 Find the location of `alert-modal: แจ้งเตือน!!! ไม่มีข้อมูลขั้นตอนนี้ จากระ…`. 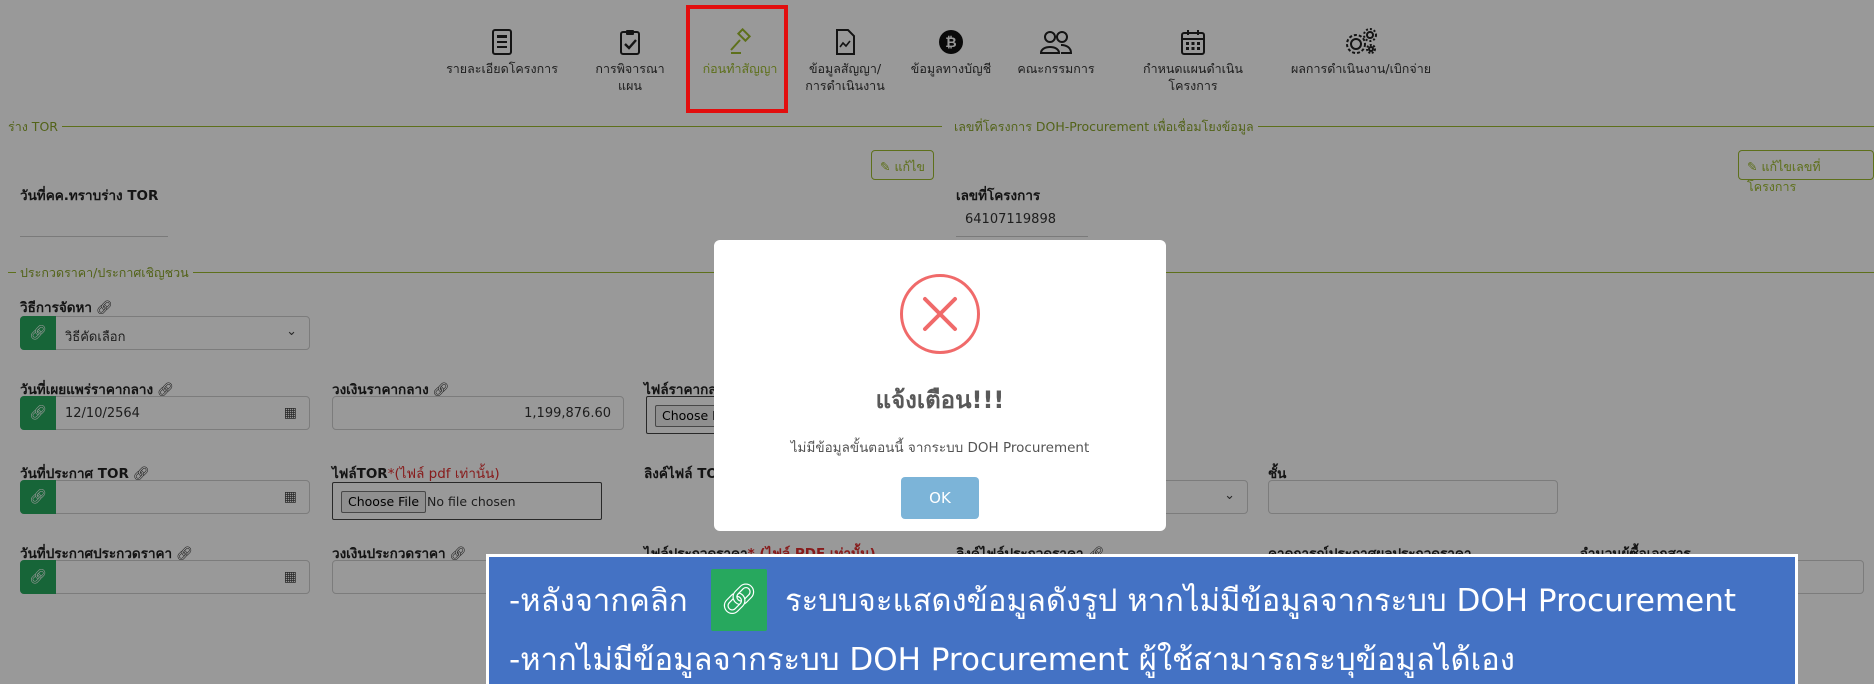

alert-modal: แจ้งเตือน!!! ไม่มีข้อมูลขั้นตอนนี้ จากระ… is located at coordinates (940, 385).